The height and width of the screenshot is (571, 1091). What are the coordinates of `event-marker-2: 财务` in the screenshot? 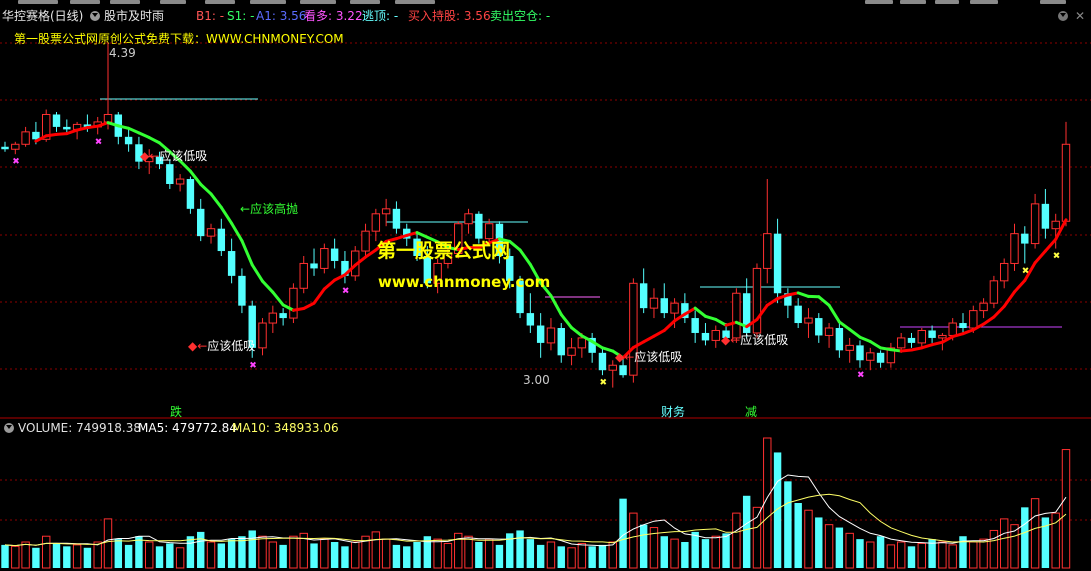 It's located at (673, 411).